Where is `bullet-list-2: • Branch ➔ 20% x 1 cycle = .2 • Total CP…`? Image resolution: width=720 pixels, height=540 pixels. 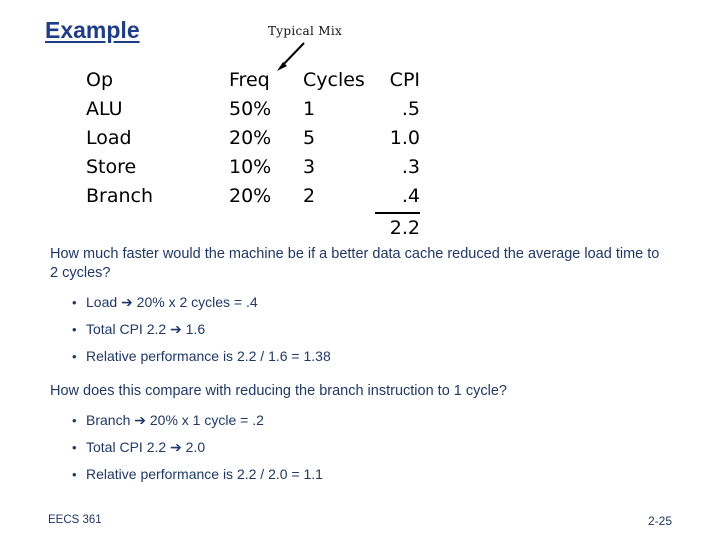
bullet-list-2: • Branch ➔ 20% x 1 cycle = .2 • Total CP… is located at coordinates (360, 447).